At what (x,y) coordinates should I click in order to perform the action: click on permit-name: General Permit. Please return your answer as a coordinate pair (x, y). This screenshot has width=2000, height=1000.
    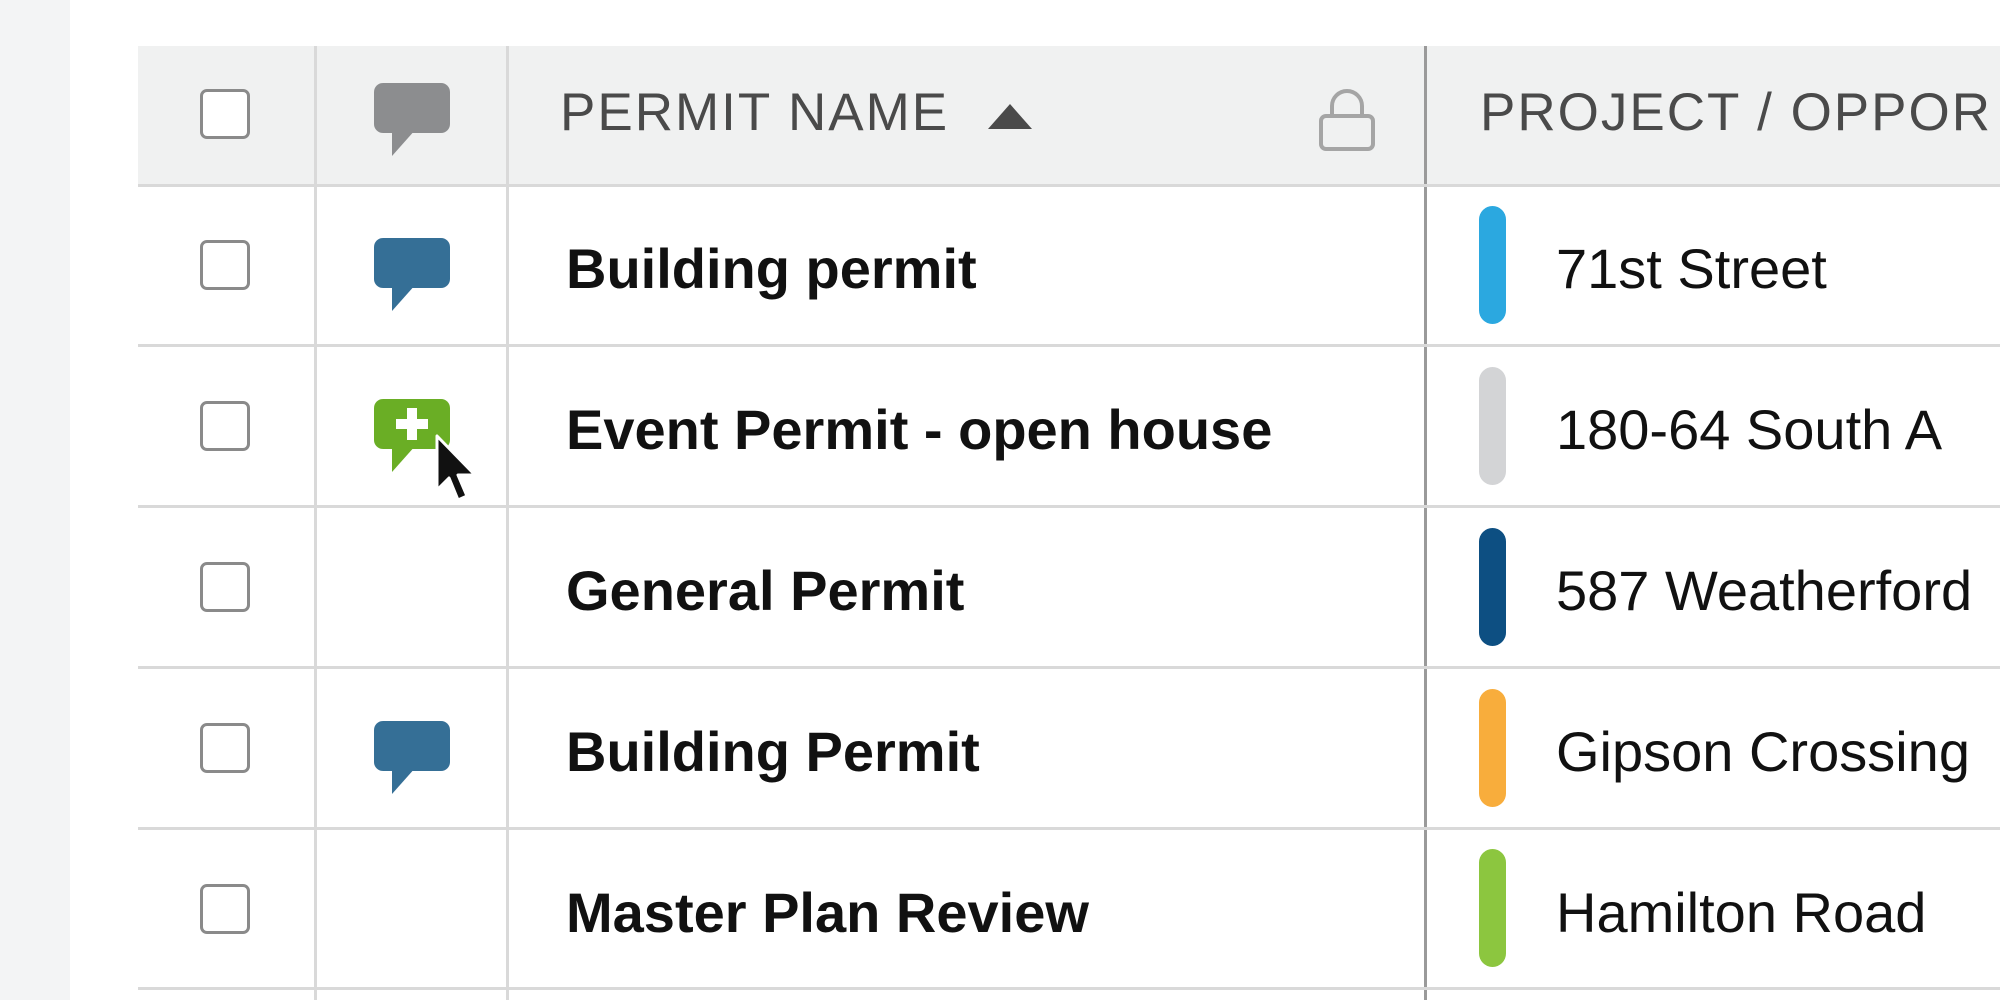
    Looking at the image, I should click on (765, 590).